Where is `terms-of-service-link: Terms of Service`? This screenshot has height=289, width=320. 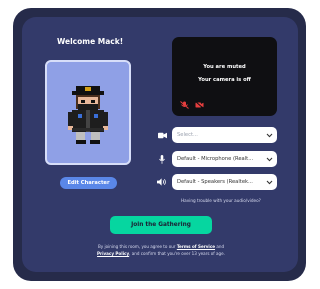
terms-of-service-link: Terms of Service is located at coordinates (196, 246).